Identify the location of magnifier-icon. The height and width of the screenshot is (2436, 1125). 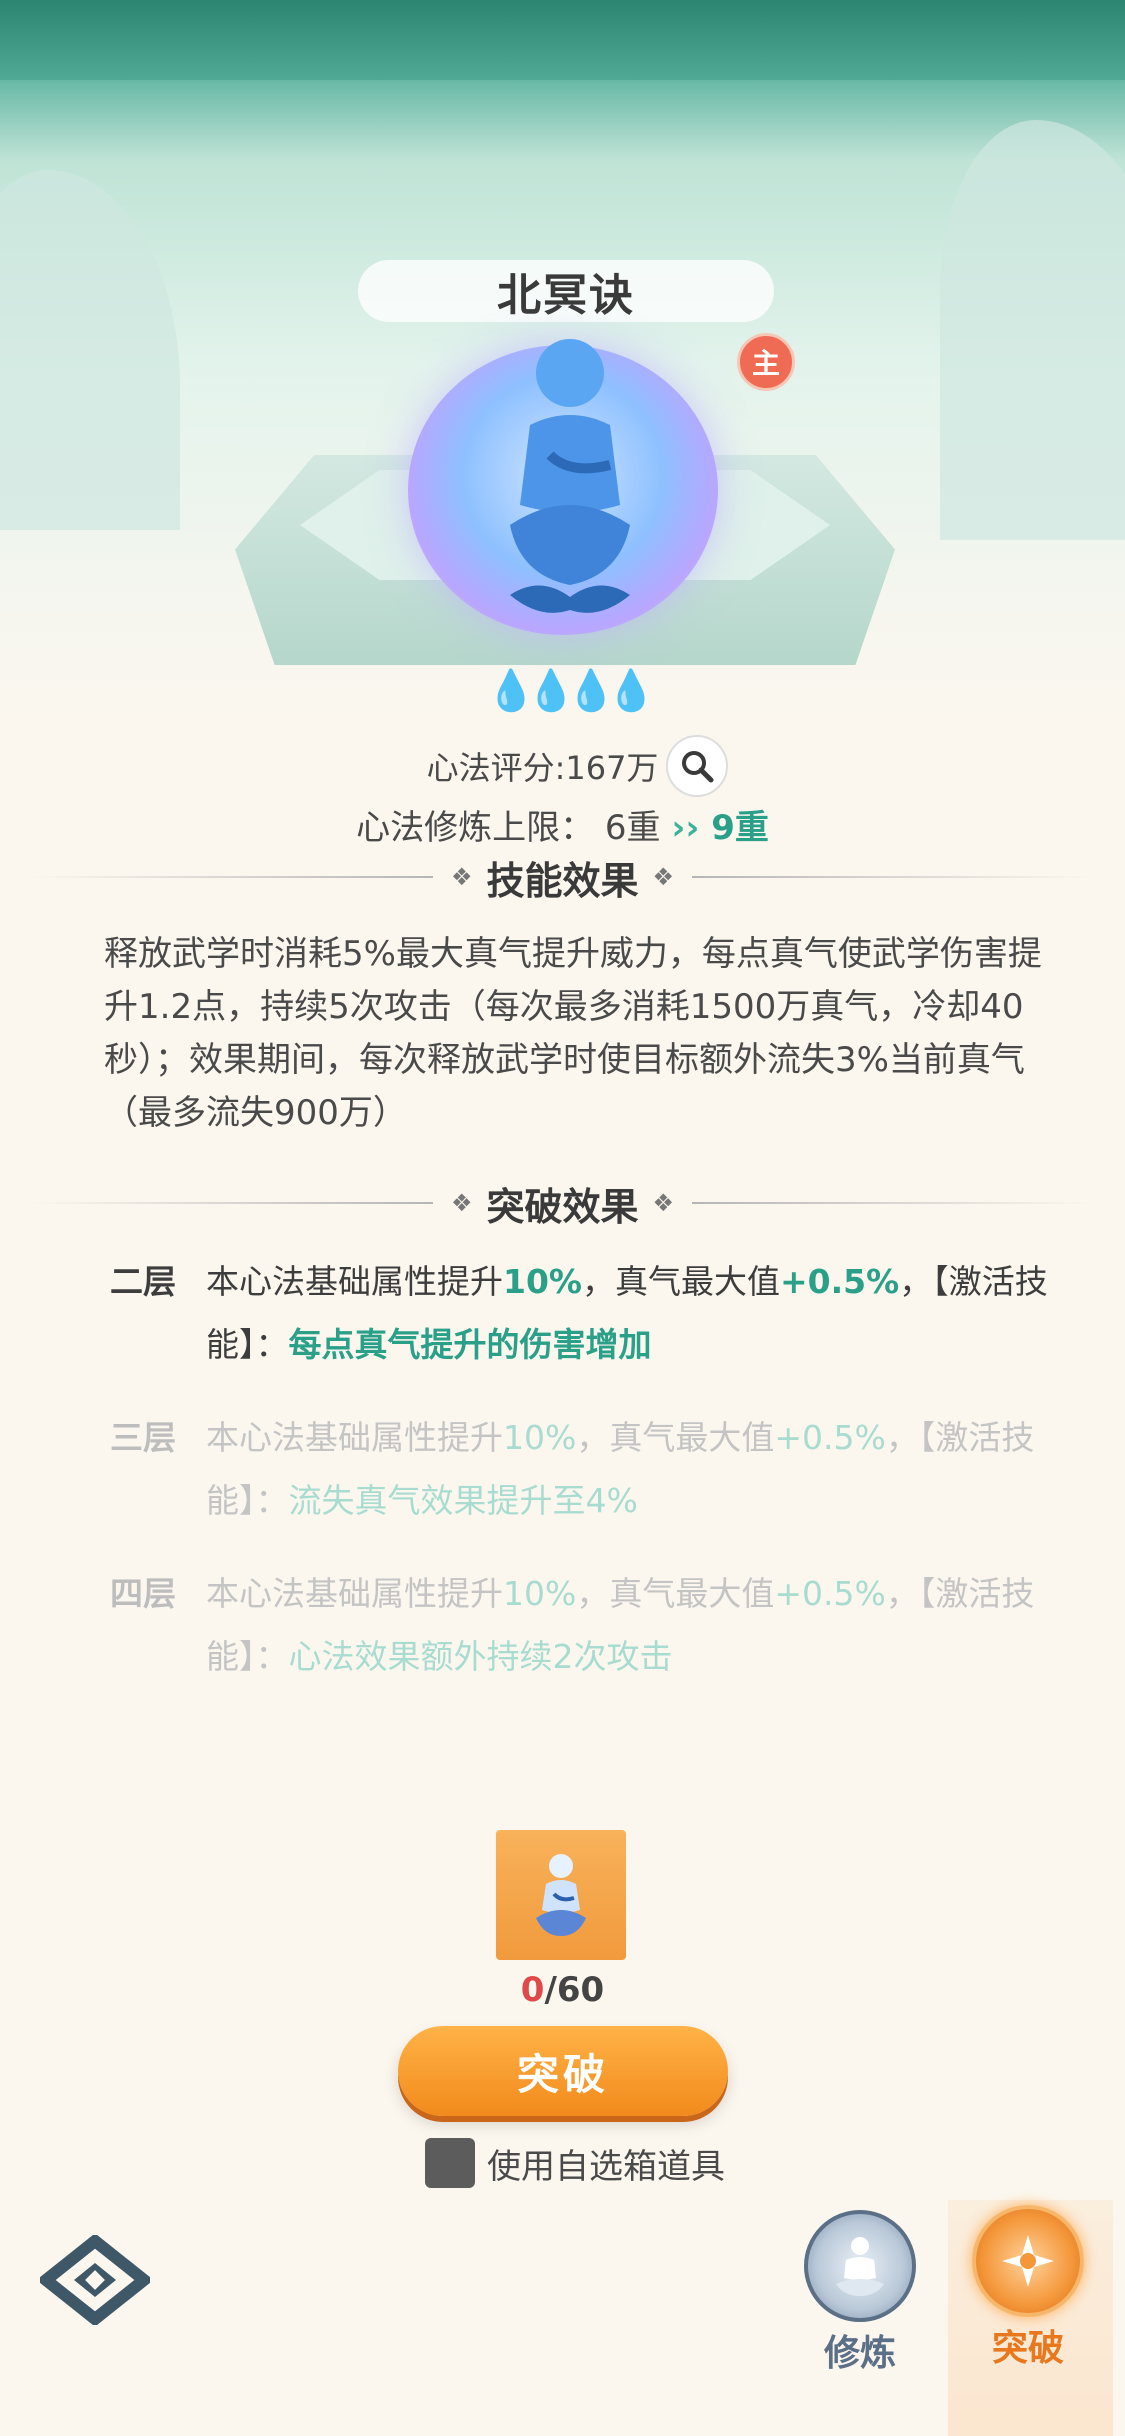
(697, 766).